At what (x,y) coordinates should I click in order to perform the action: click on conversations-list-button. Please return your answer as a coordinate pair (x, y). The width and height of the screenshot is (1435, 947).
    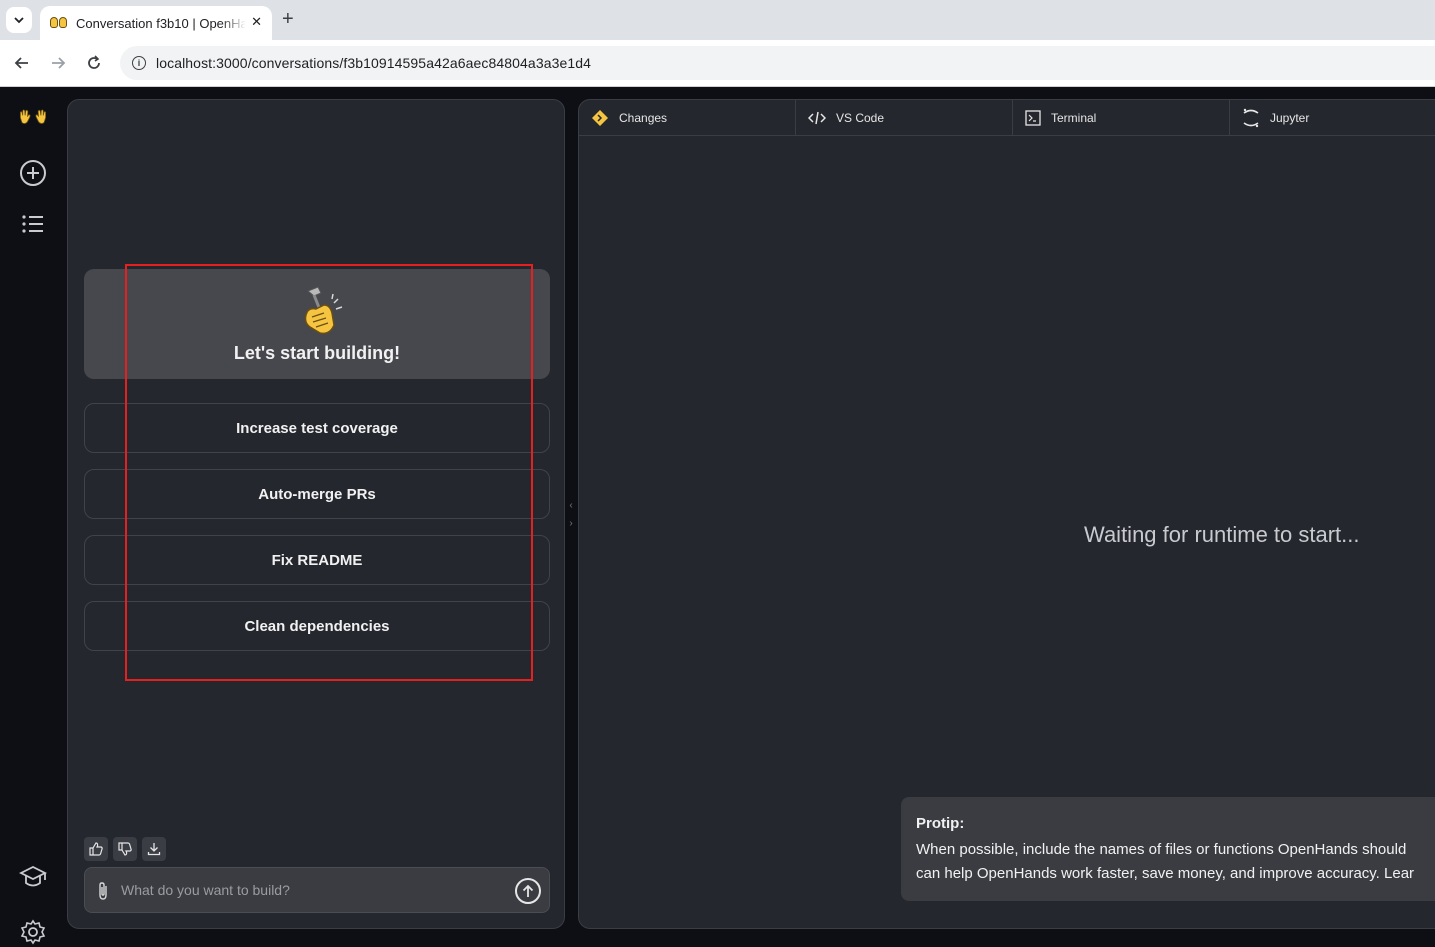
    Looking at the image, I should click on (33, 224).